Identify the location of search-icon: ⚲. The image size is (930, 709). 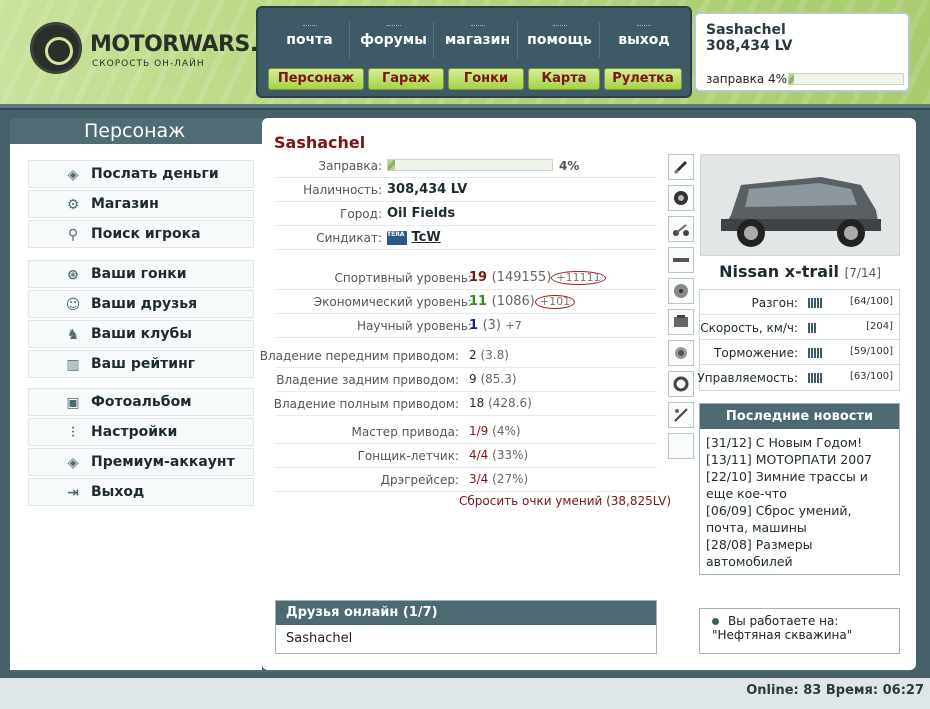
(73, 235).